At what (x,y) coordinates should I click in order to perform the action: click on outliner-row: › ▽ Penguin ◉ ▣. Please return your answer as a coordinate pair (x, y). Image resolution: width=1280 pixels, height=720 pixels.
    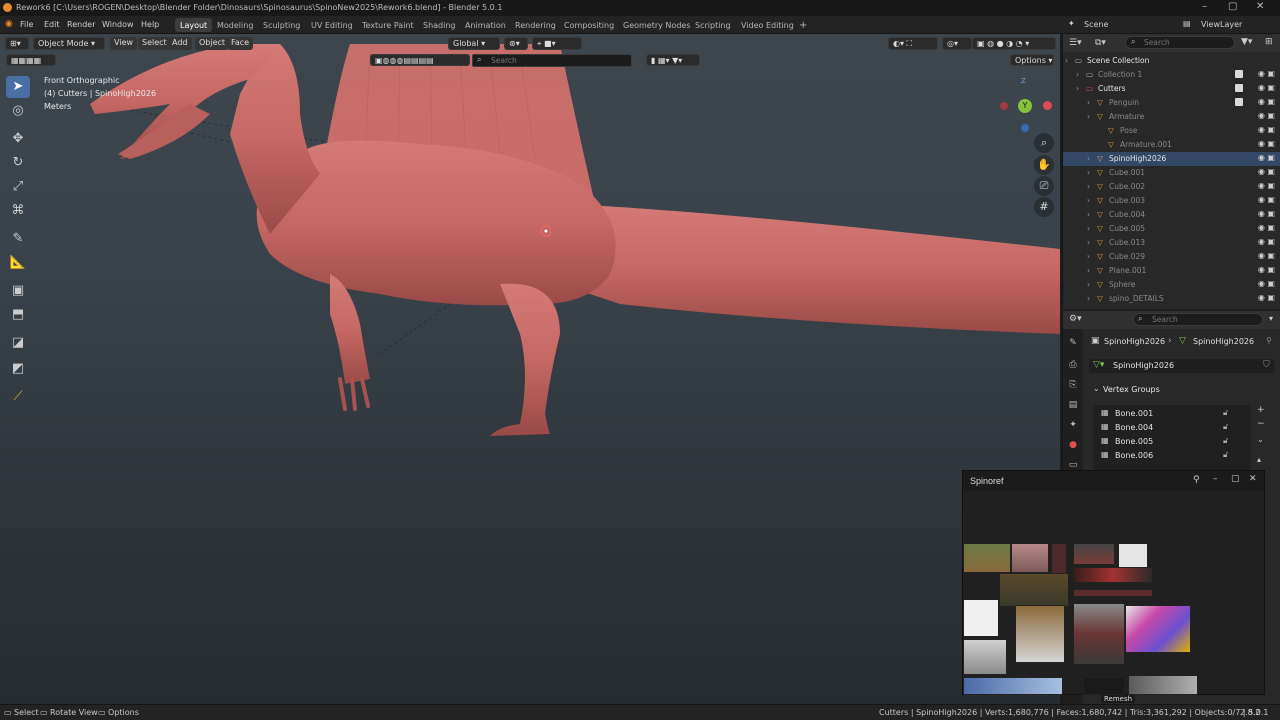
    Looking at the image, I should click on (1171, 103).